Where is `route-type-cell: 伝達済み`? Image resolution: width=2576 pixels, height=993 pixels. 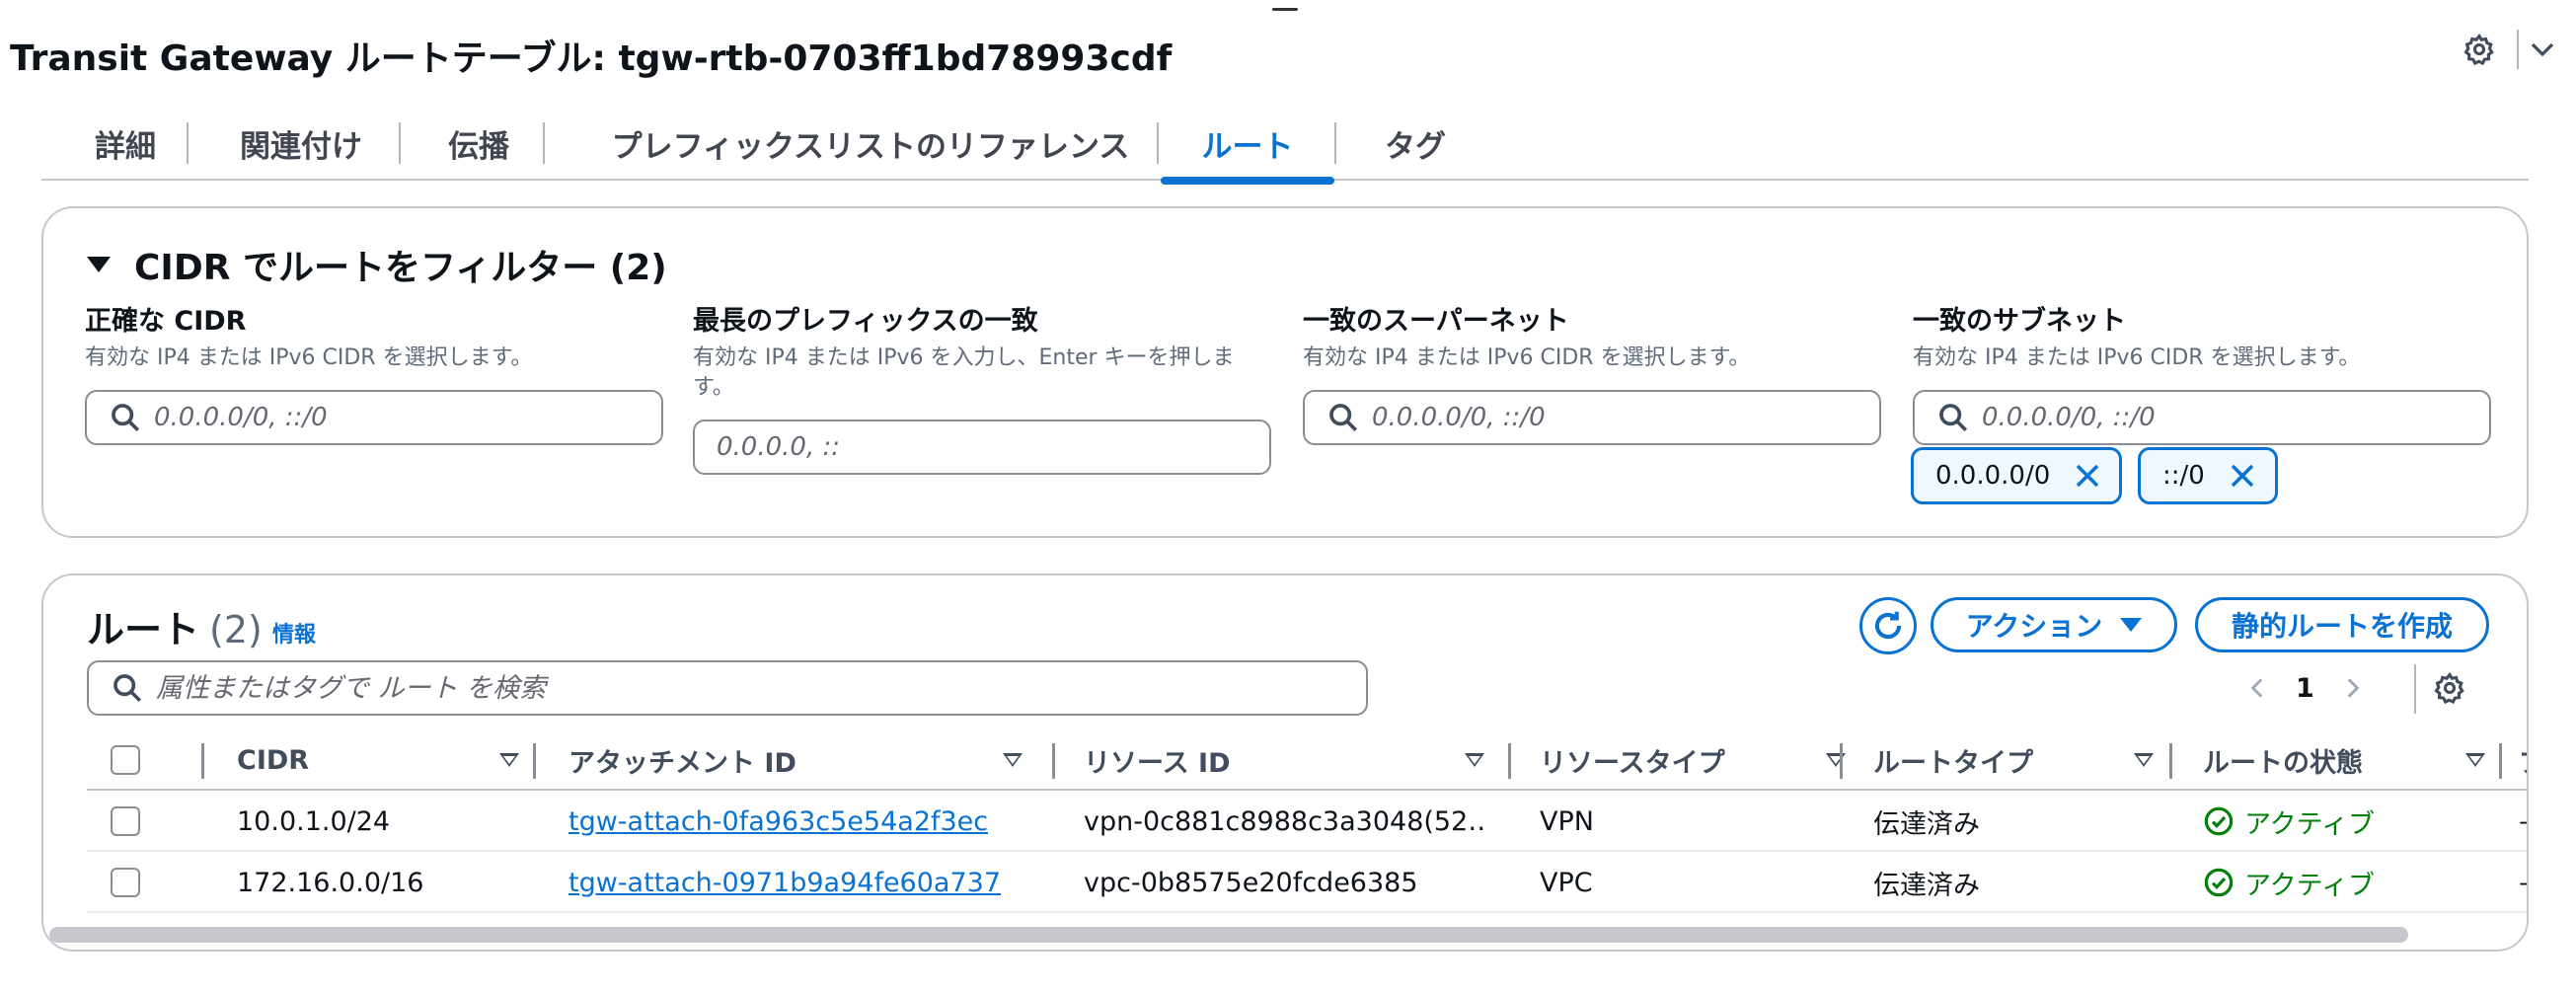 route-type-cell: 伝達済み is located at coordinates (1926, 824).